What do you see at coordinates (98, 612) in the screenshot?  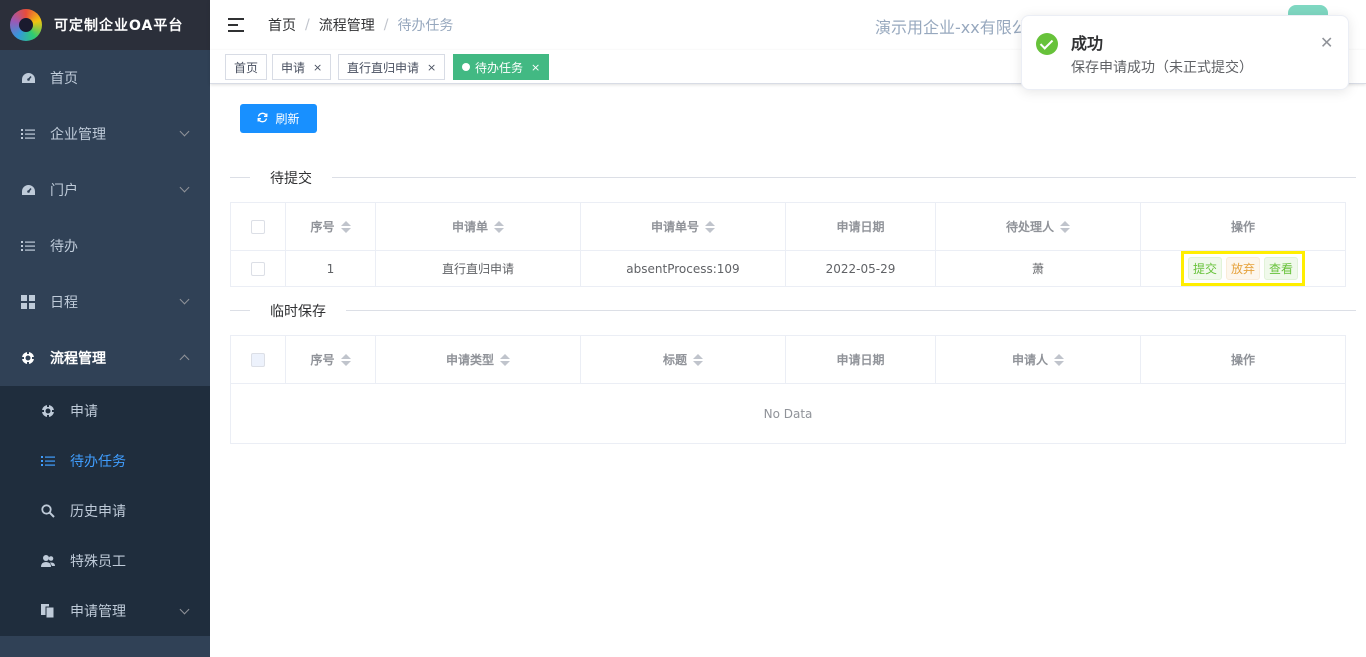 I see `sidebar-subitem-label: 申请管理` at bounding box center [98, 612].